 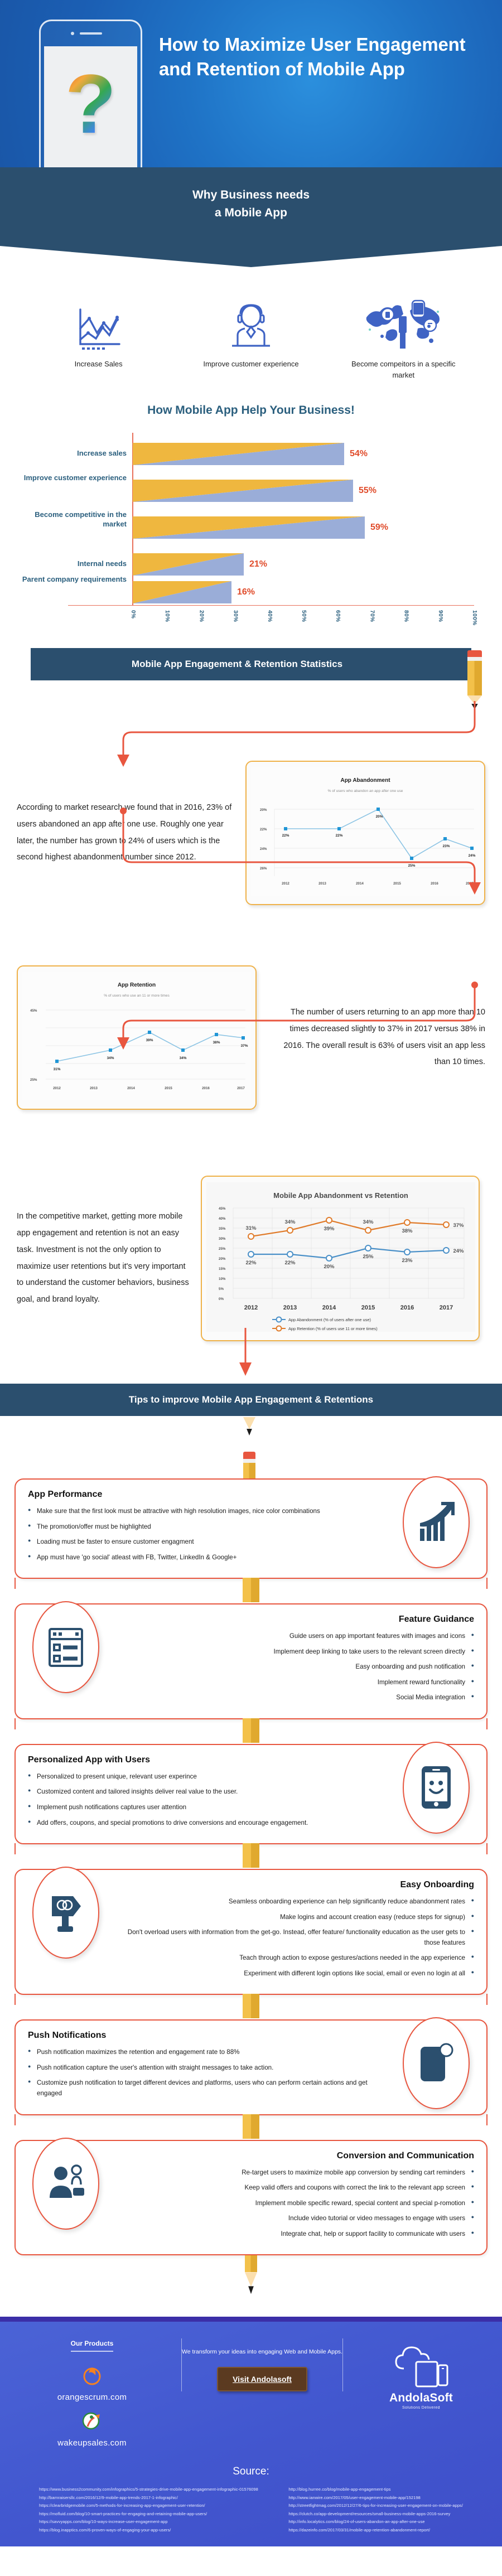 I want to click on x-tick: 2015, so click(x=368, y=1307).